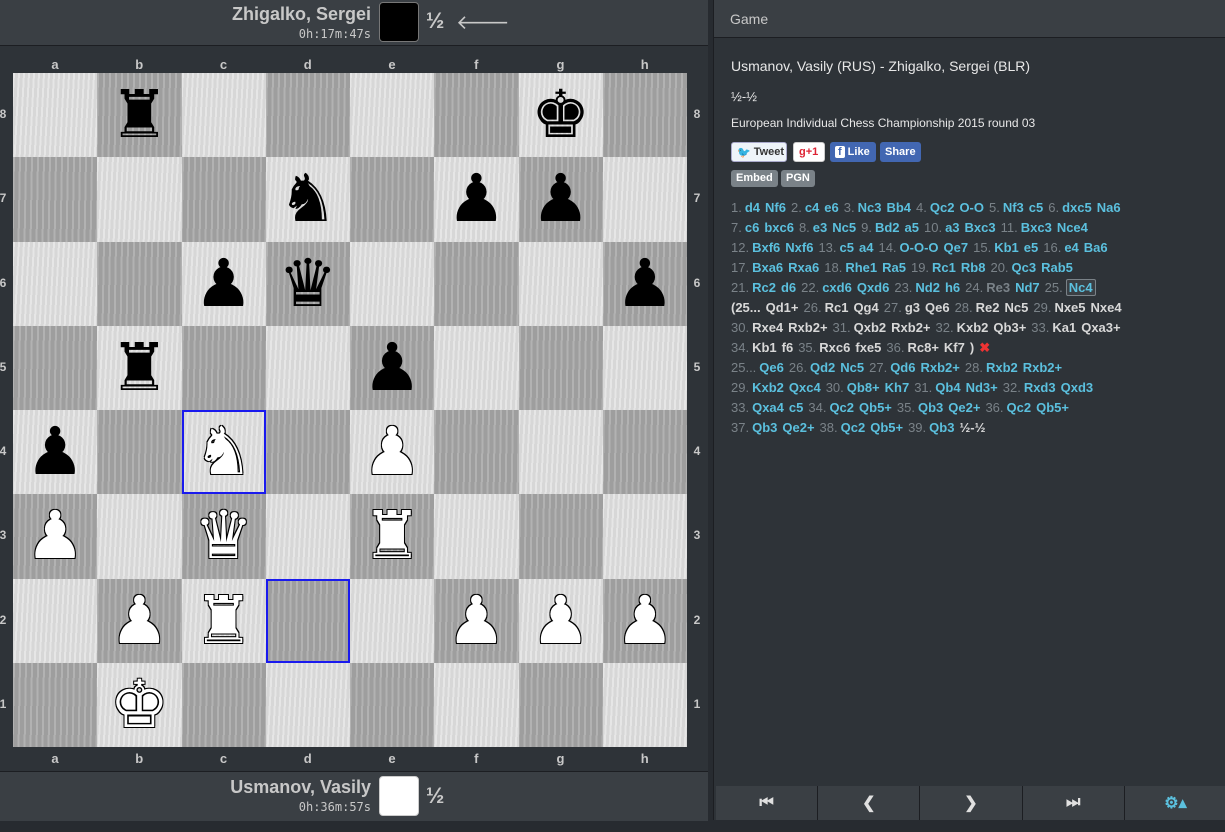 The height and width of the screenshot is (832, 1225). What do you see at coordinates (139, 705) in the screenshot?
I see `white-king-piece: ♚` at bounding box center [139, 705].